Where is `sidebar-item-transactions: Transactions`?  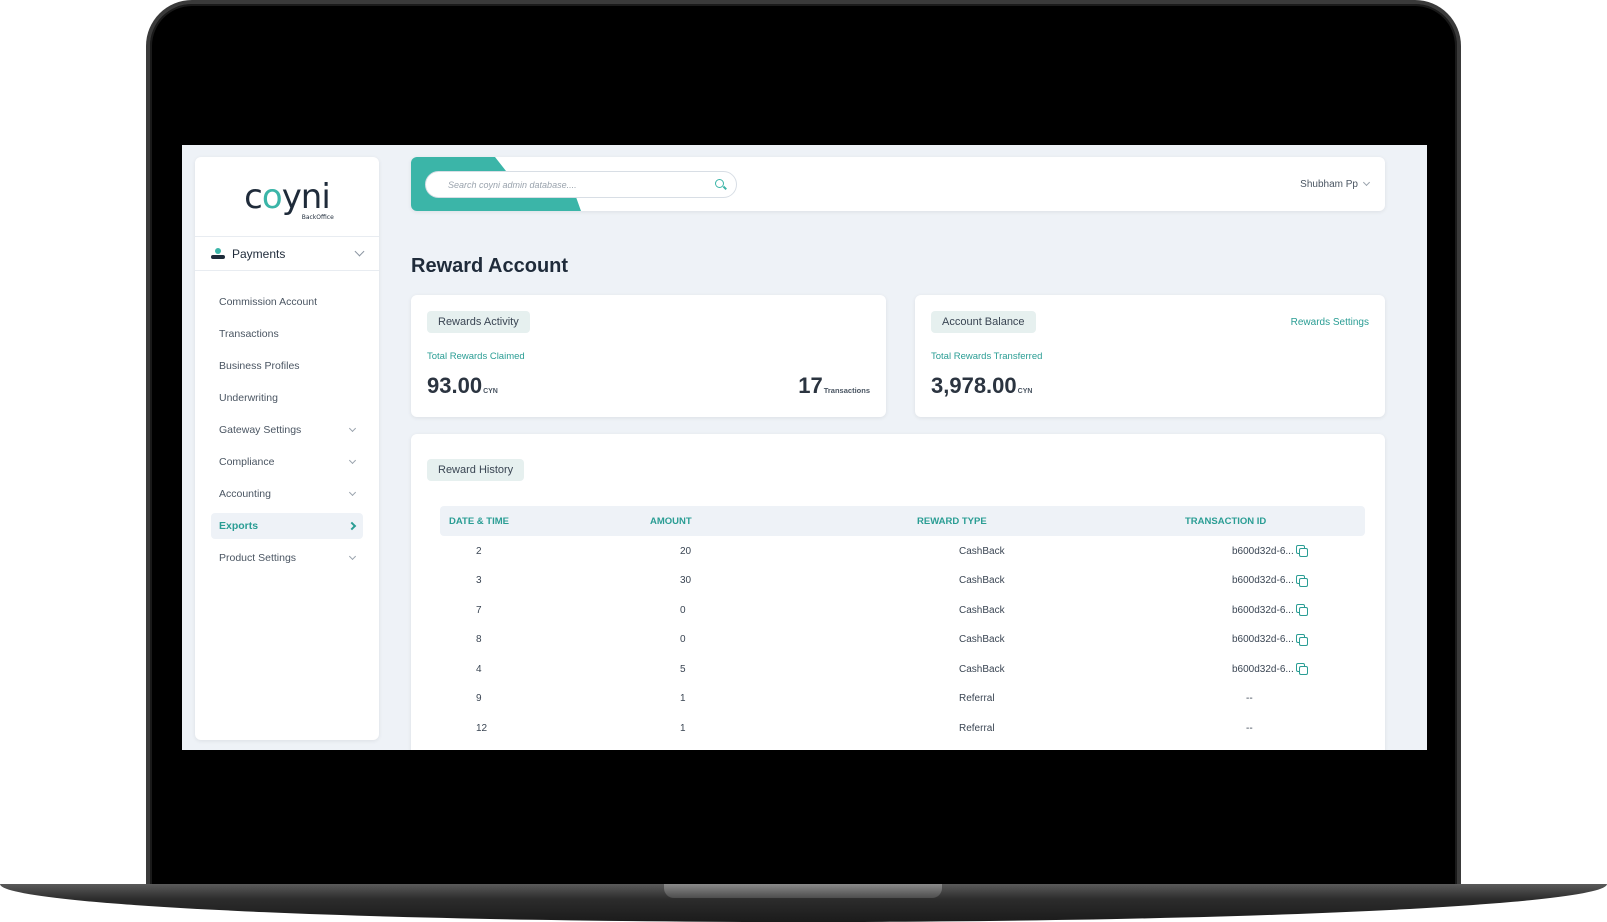 sidebar-item-transactions: Transactions is located at coordinates (287, 334).